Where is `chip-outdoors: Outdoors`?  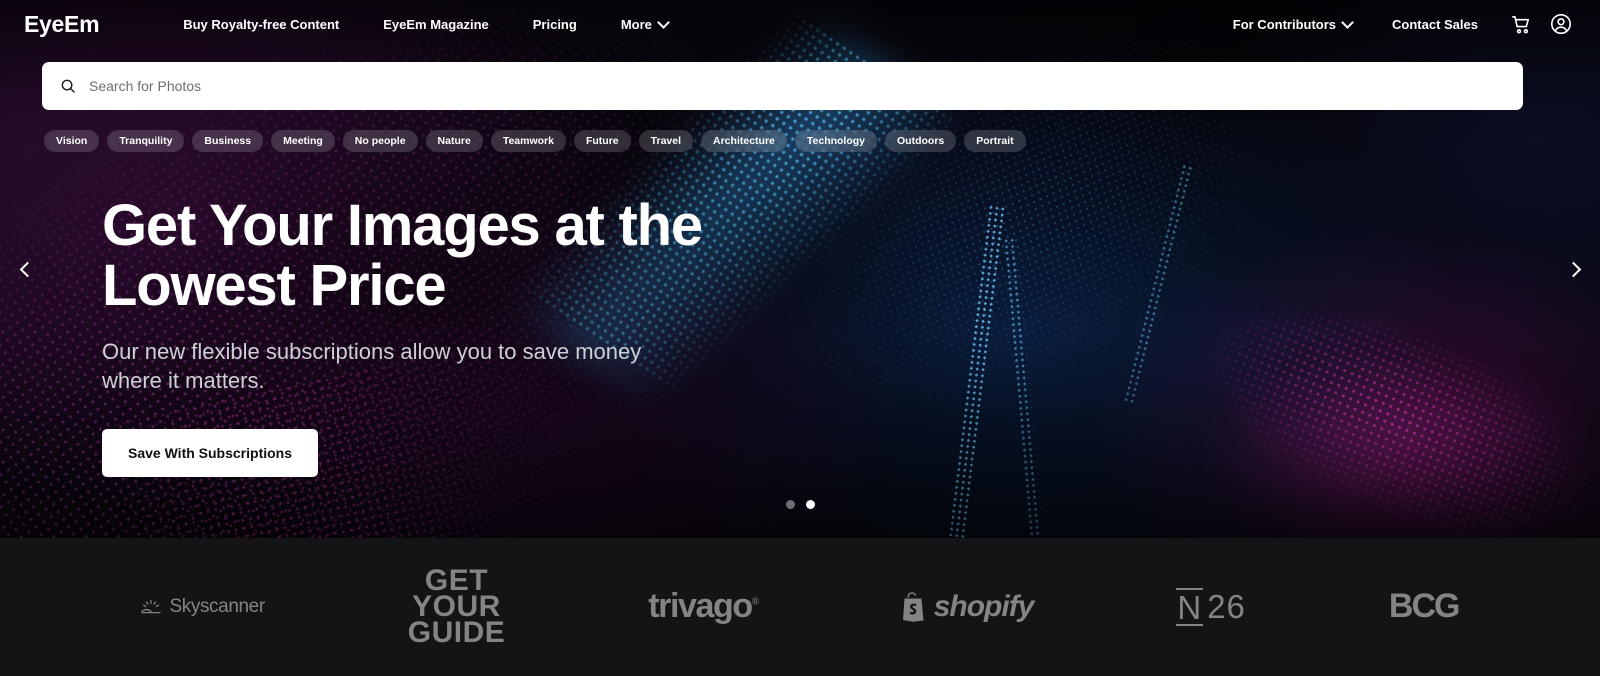 chip-outdoors: Outdoors is located at coordinates (921, 141).